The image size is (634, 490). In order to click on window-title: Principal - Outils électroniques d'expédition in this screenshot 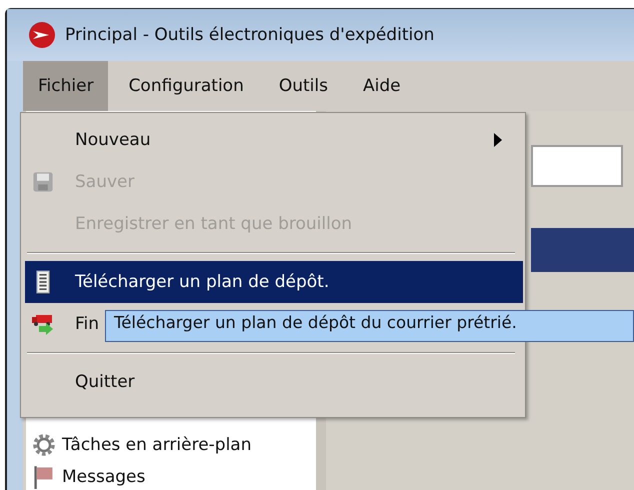, I will do `click(249, 35)`.